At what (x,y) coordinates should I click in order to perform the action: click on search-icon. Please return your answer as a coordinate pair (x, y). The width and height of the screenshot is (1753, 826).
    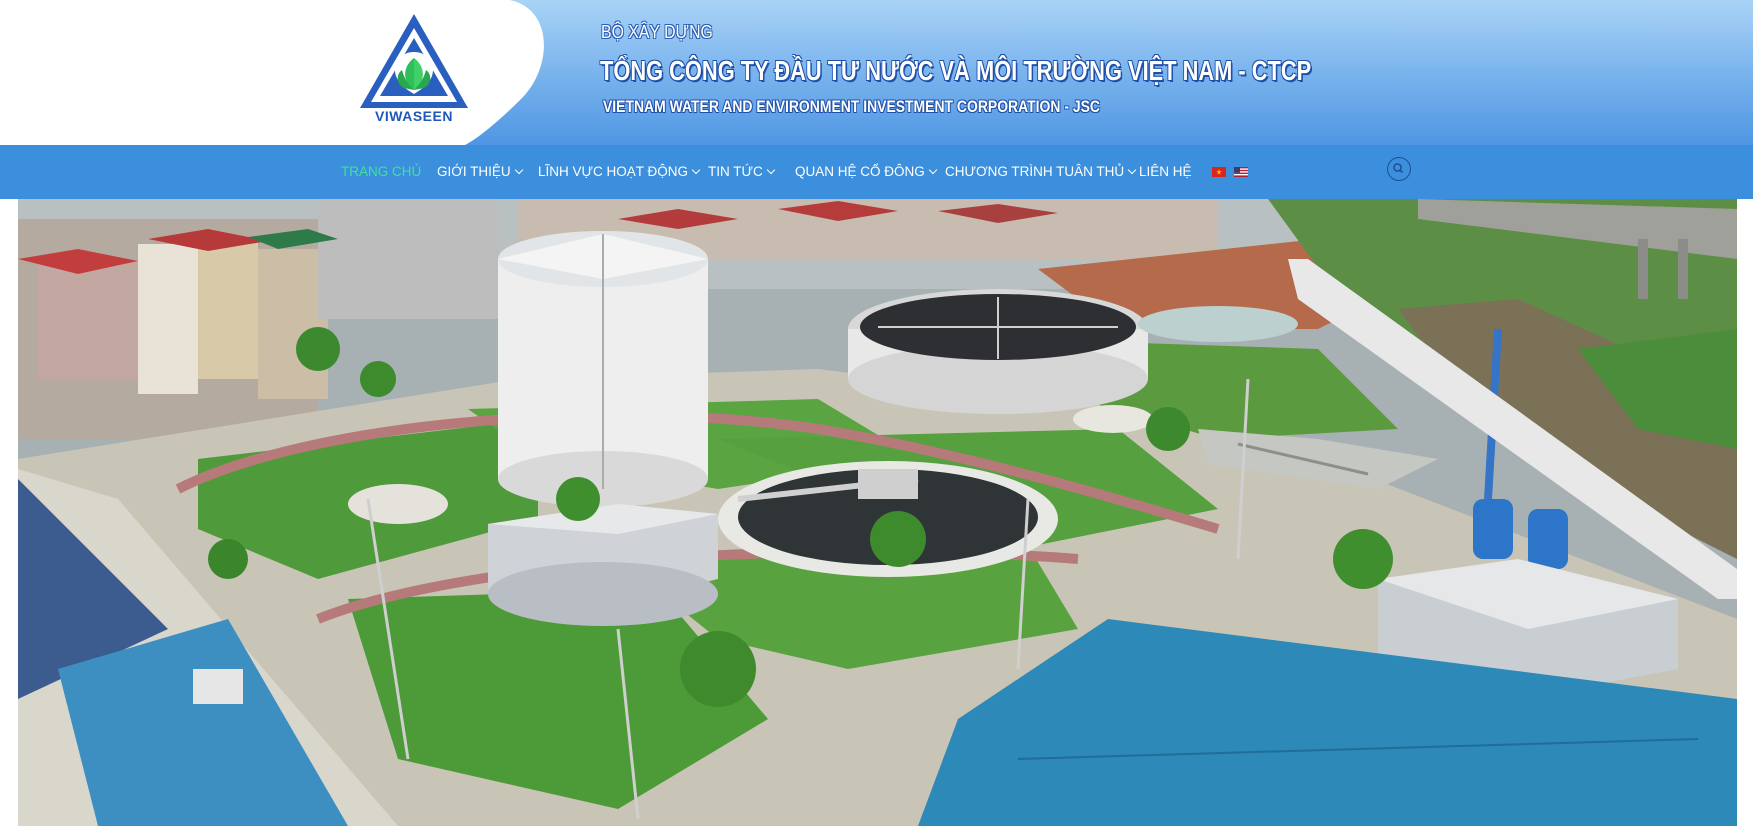
    Looking at the image, I should click on (1398, 168).